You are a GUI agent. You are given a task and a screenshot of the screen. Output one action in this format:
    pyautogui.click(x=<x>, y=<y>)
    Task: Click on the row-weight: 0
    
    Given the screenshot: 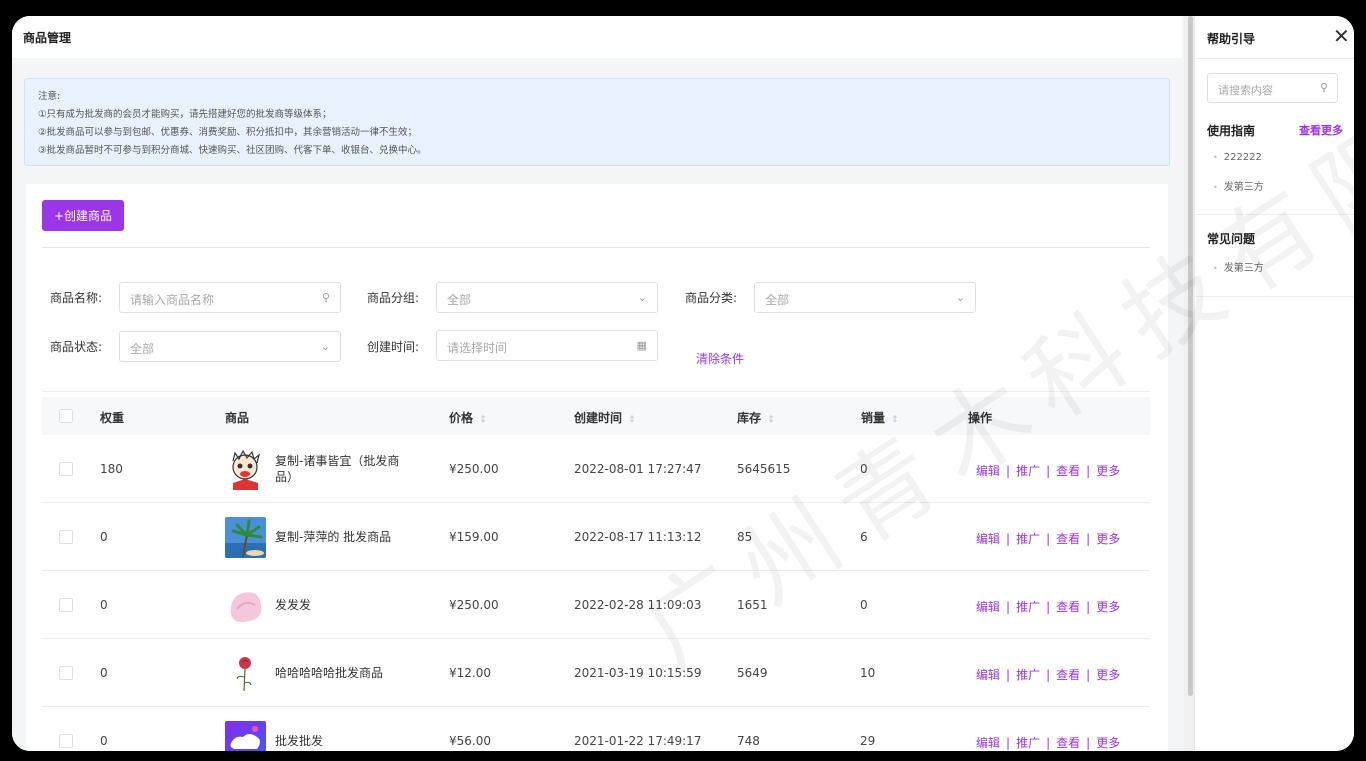 What is the action you would take?
    pyautogui.click(x=104, y=605)
    